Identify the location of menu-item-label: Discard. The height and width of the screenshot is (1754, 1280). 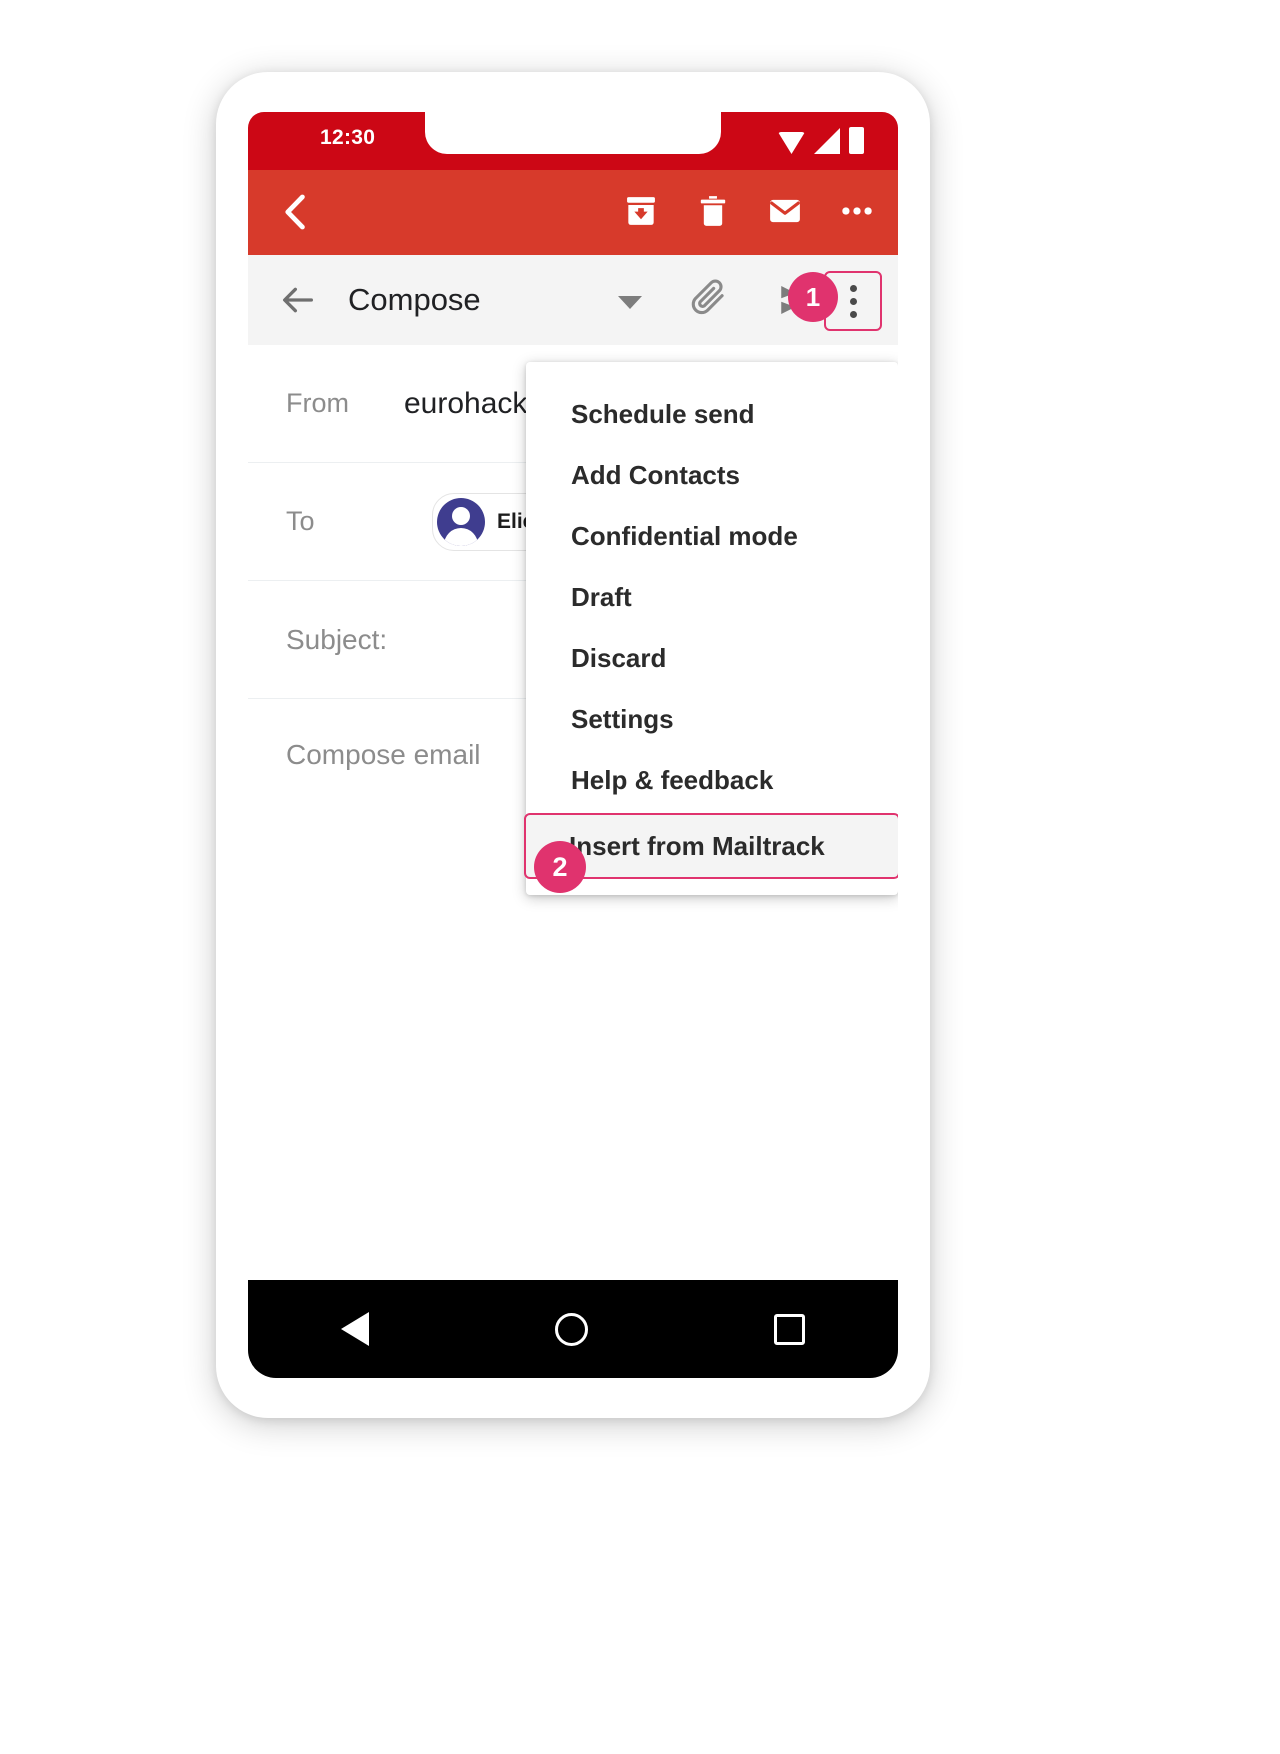
(619, 658).